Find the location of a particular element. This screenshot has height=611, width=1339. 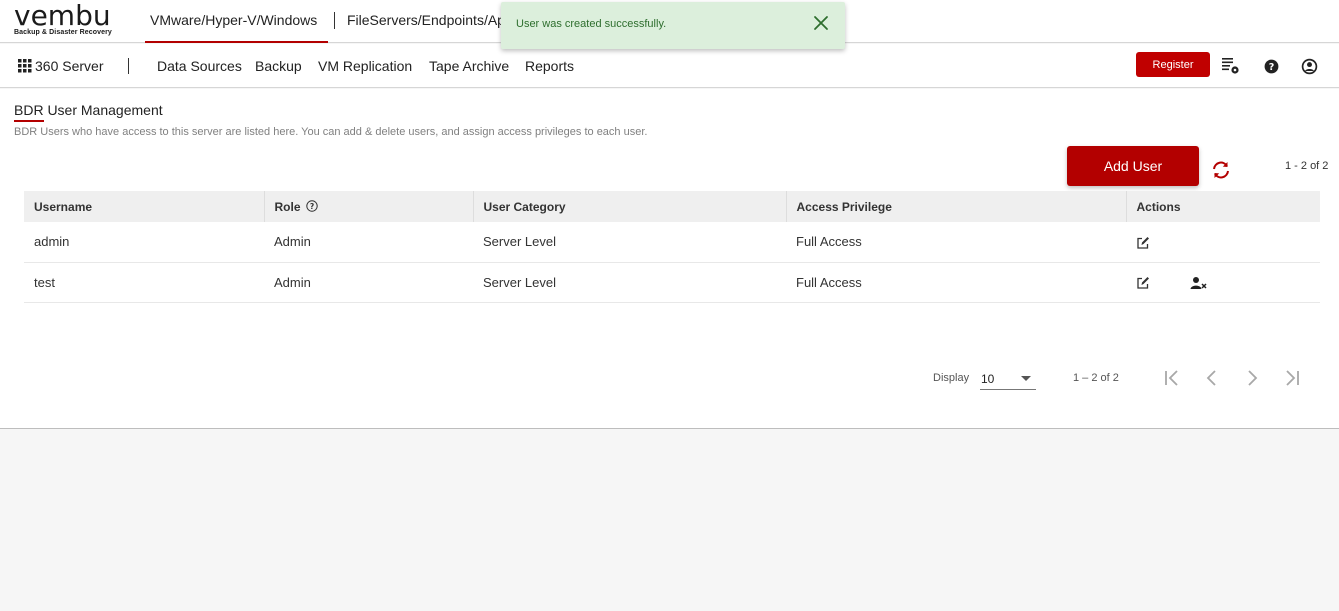

logo-subtitle: Backup & Disaster Recovery is located at coordinates (63, 32).